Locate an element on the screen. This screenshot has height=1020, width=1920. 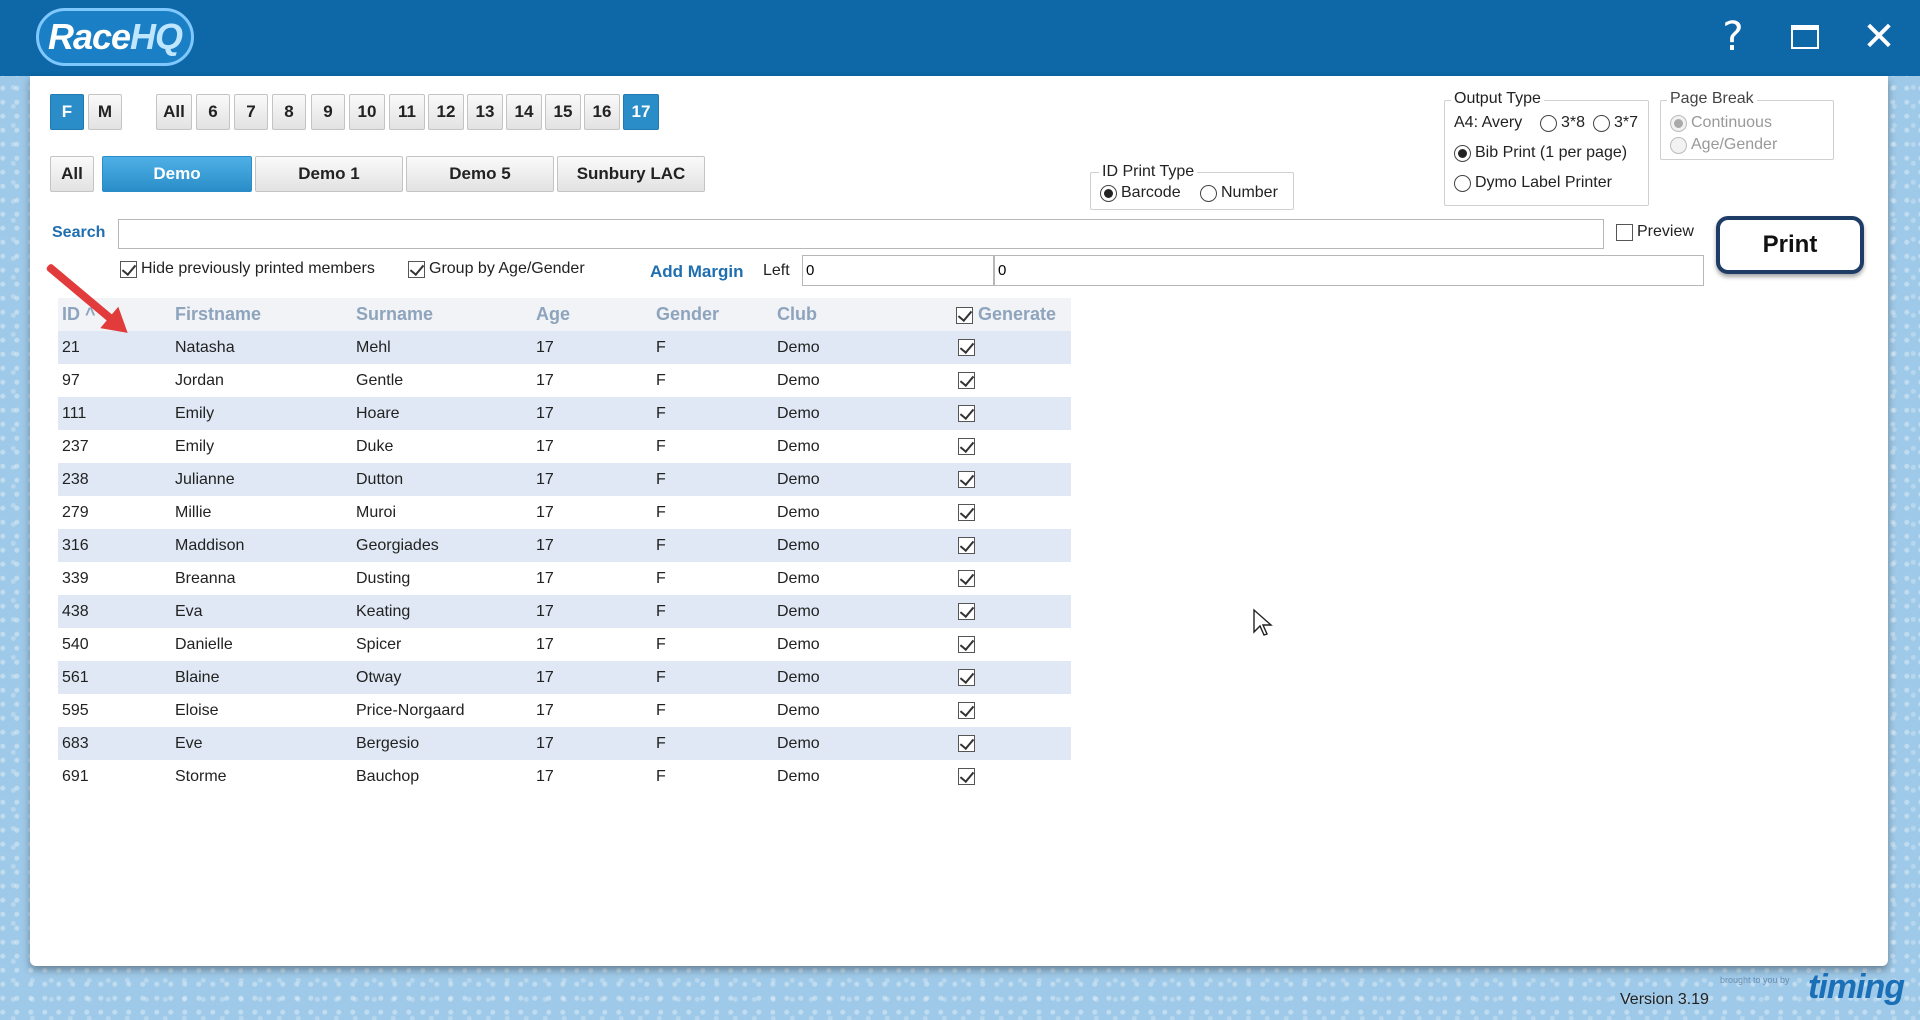
cell-id: 21 is located at coordinates (71, 347).